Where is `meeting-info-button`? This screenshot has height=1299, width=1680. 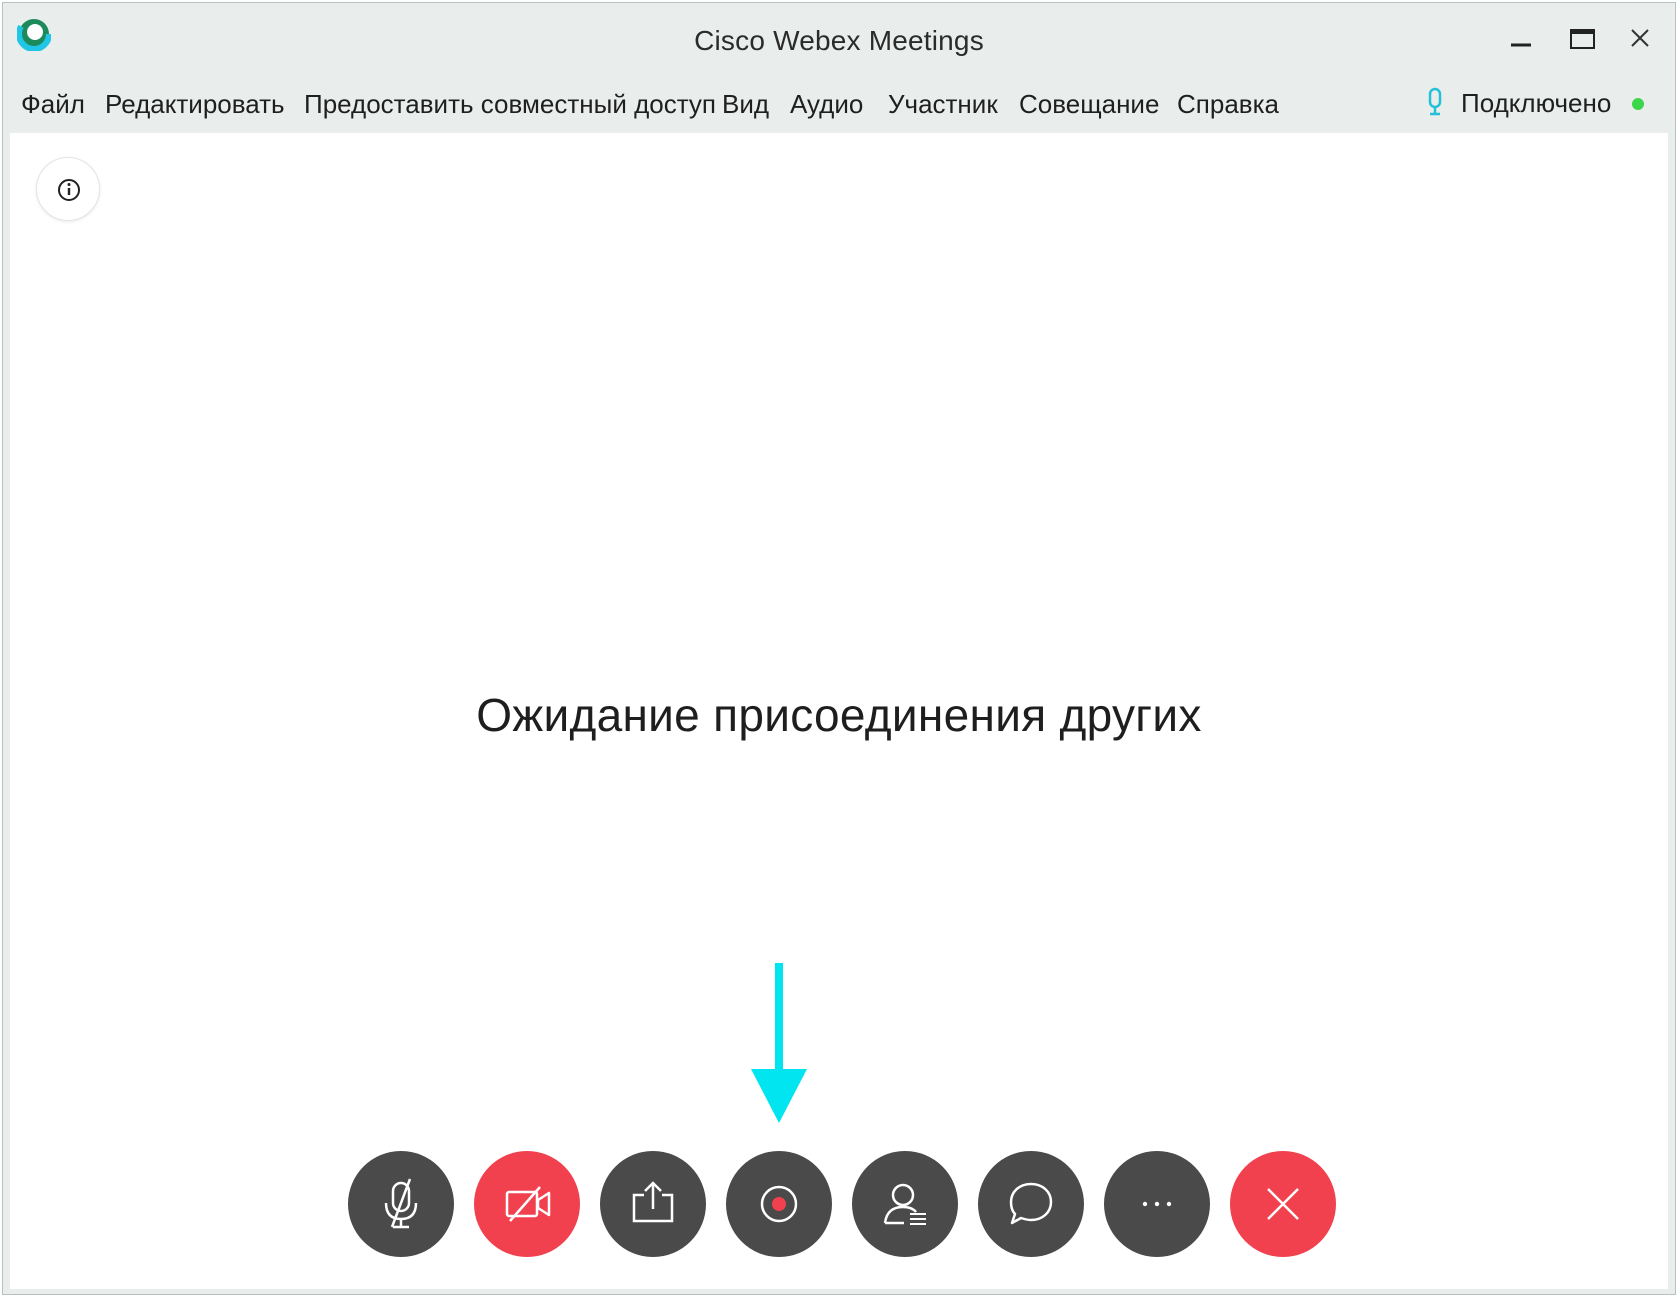 meeting-info-button is located at coordinates (68, 189).